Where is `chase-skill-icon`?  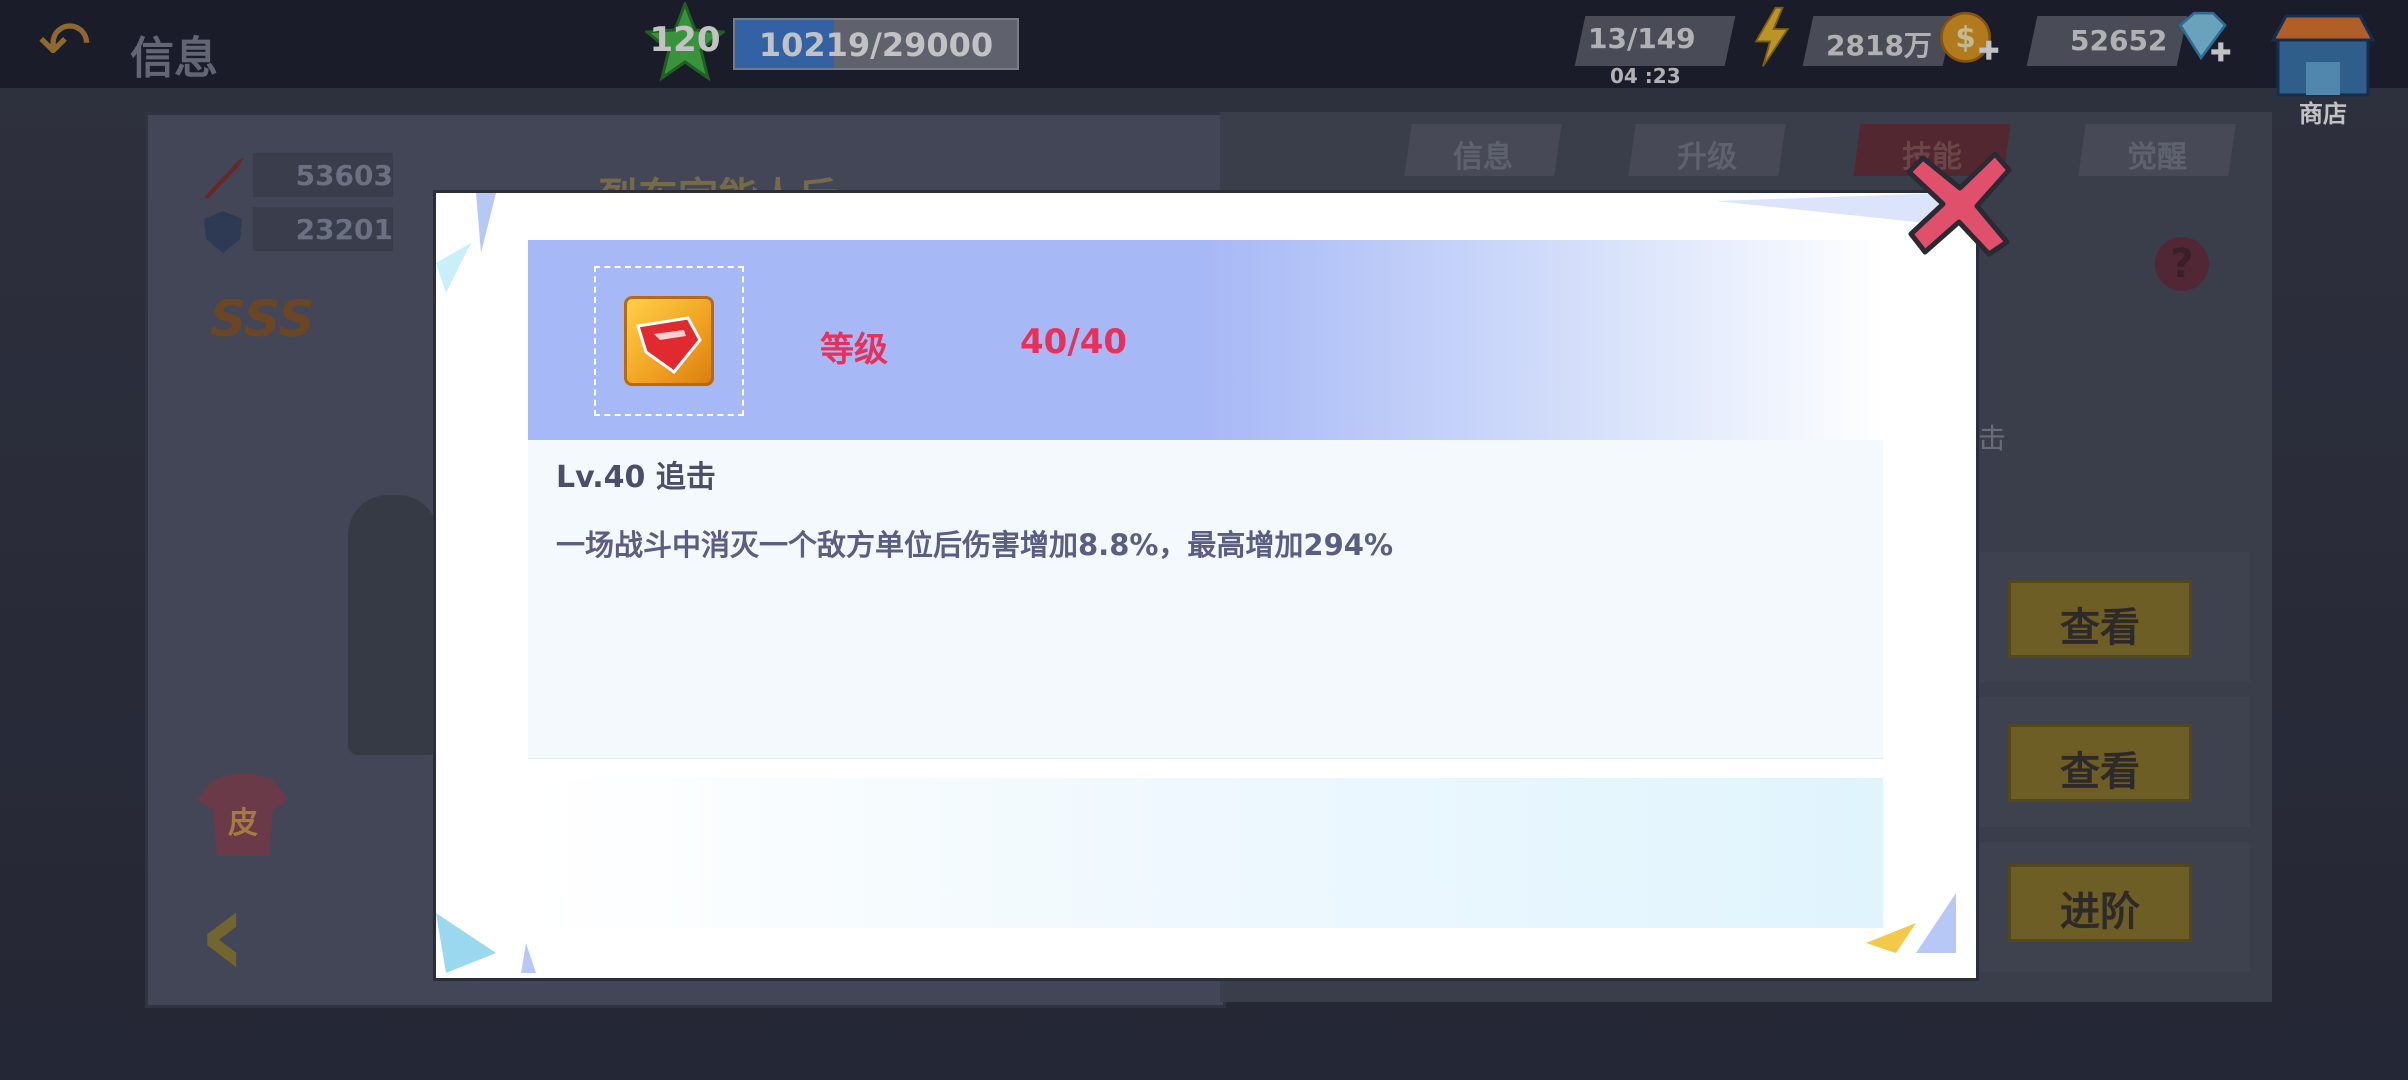 chase-skill-icon is located at coordinates (669, 341).